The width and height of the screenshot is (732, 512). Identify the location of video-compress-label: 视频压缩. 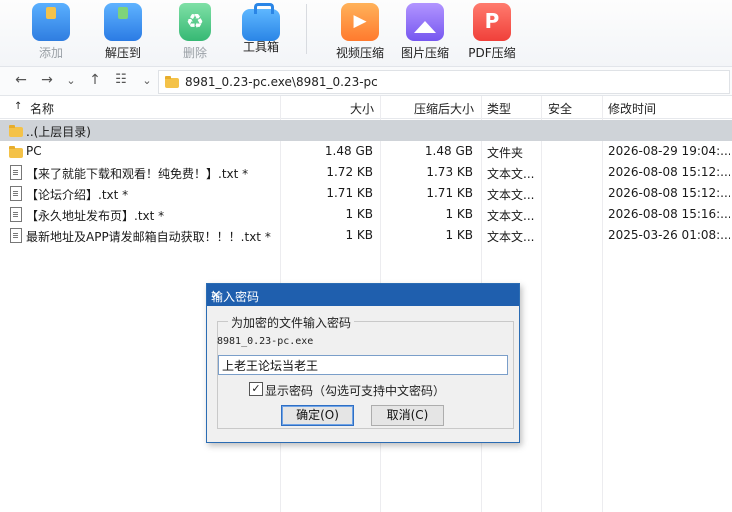
(359, 53).